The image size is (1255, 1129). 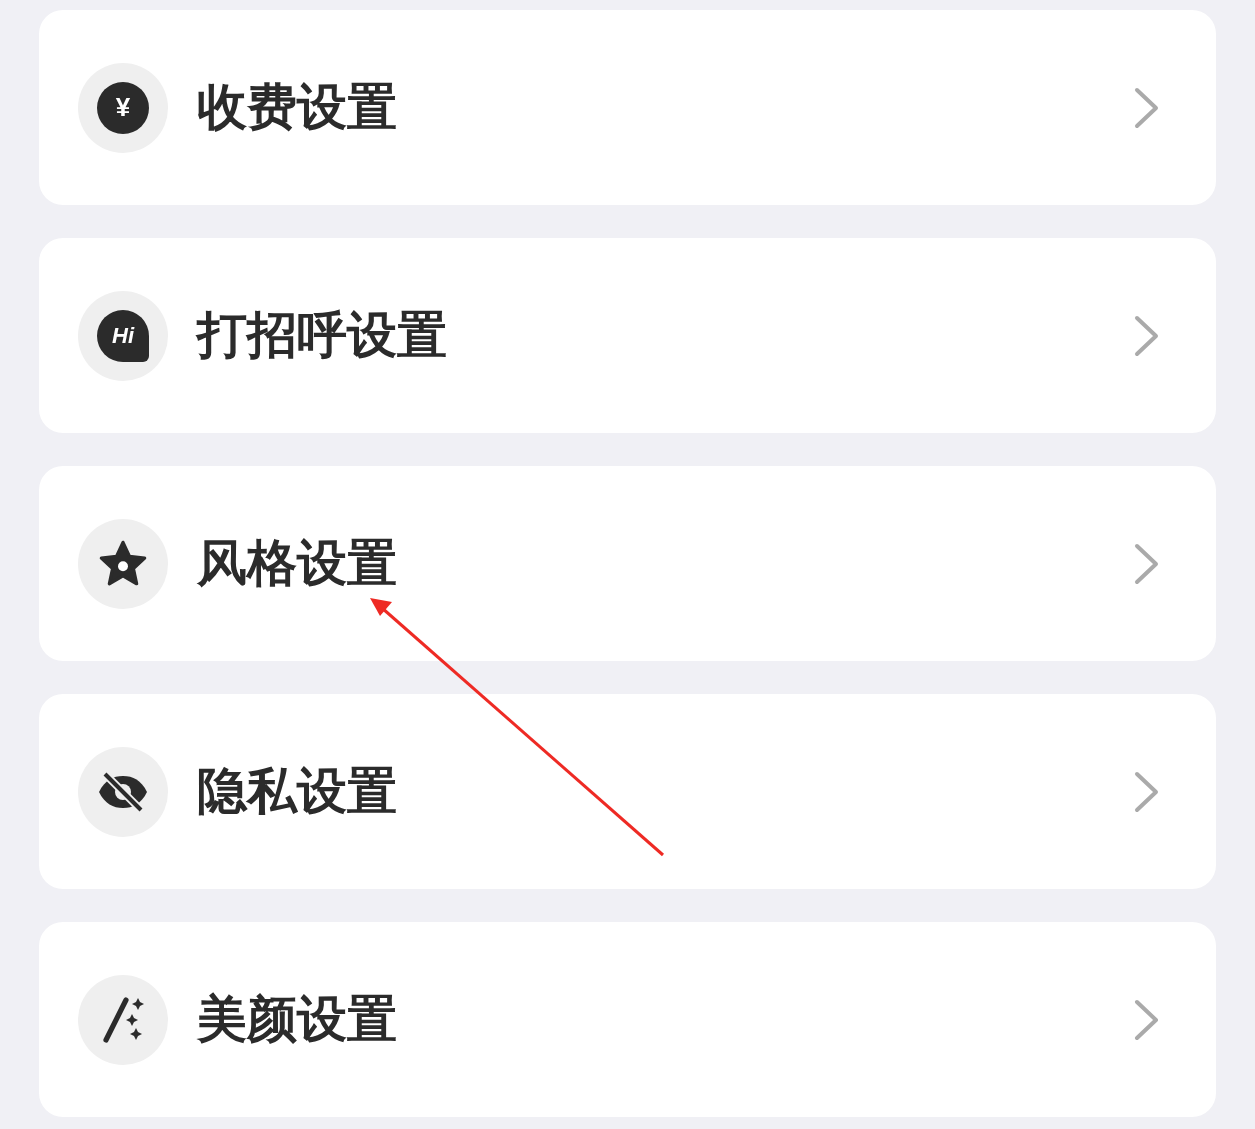 What do you see at coordinates (322, 335) in the screenshot?
I see `settings-label: 打招呼设置` at bounding box center [322, 335].